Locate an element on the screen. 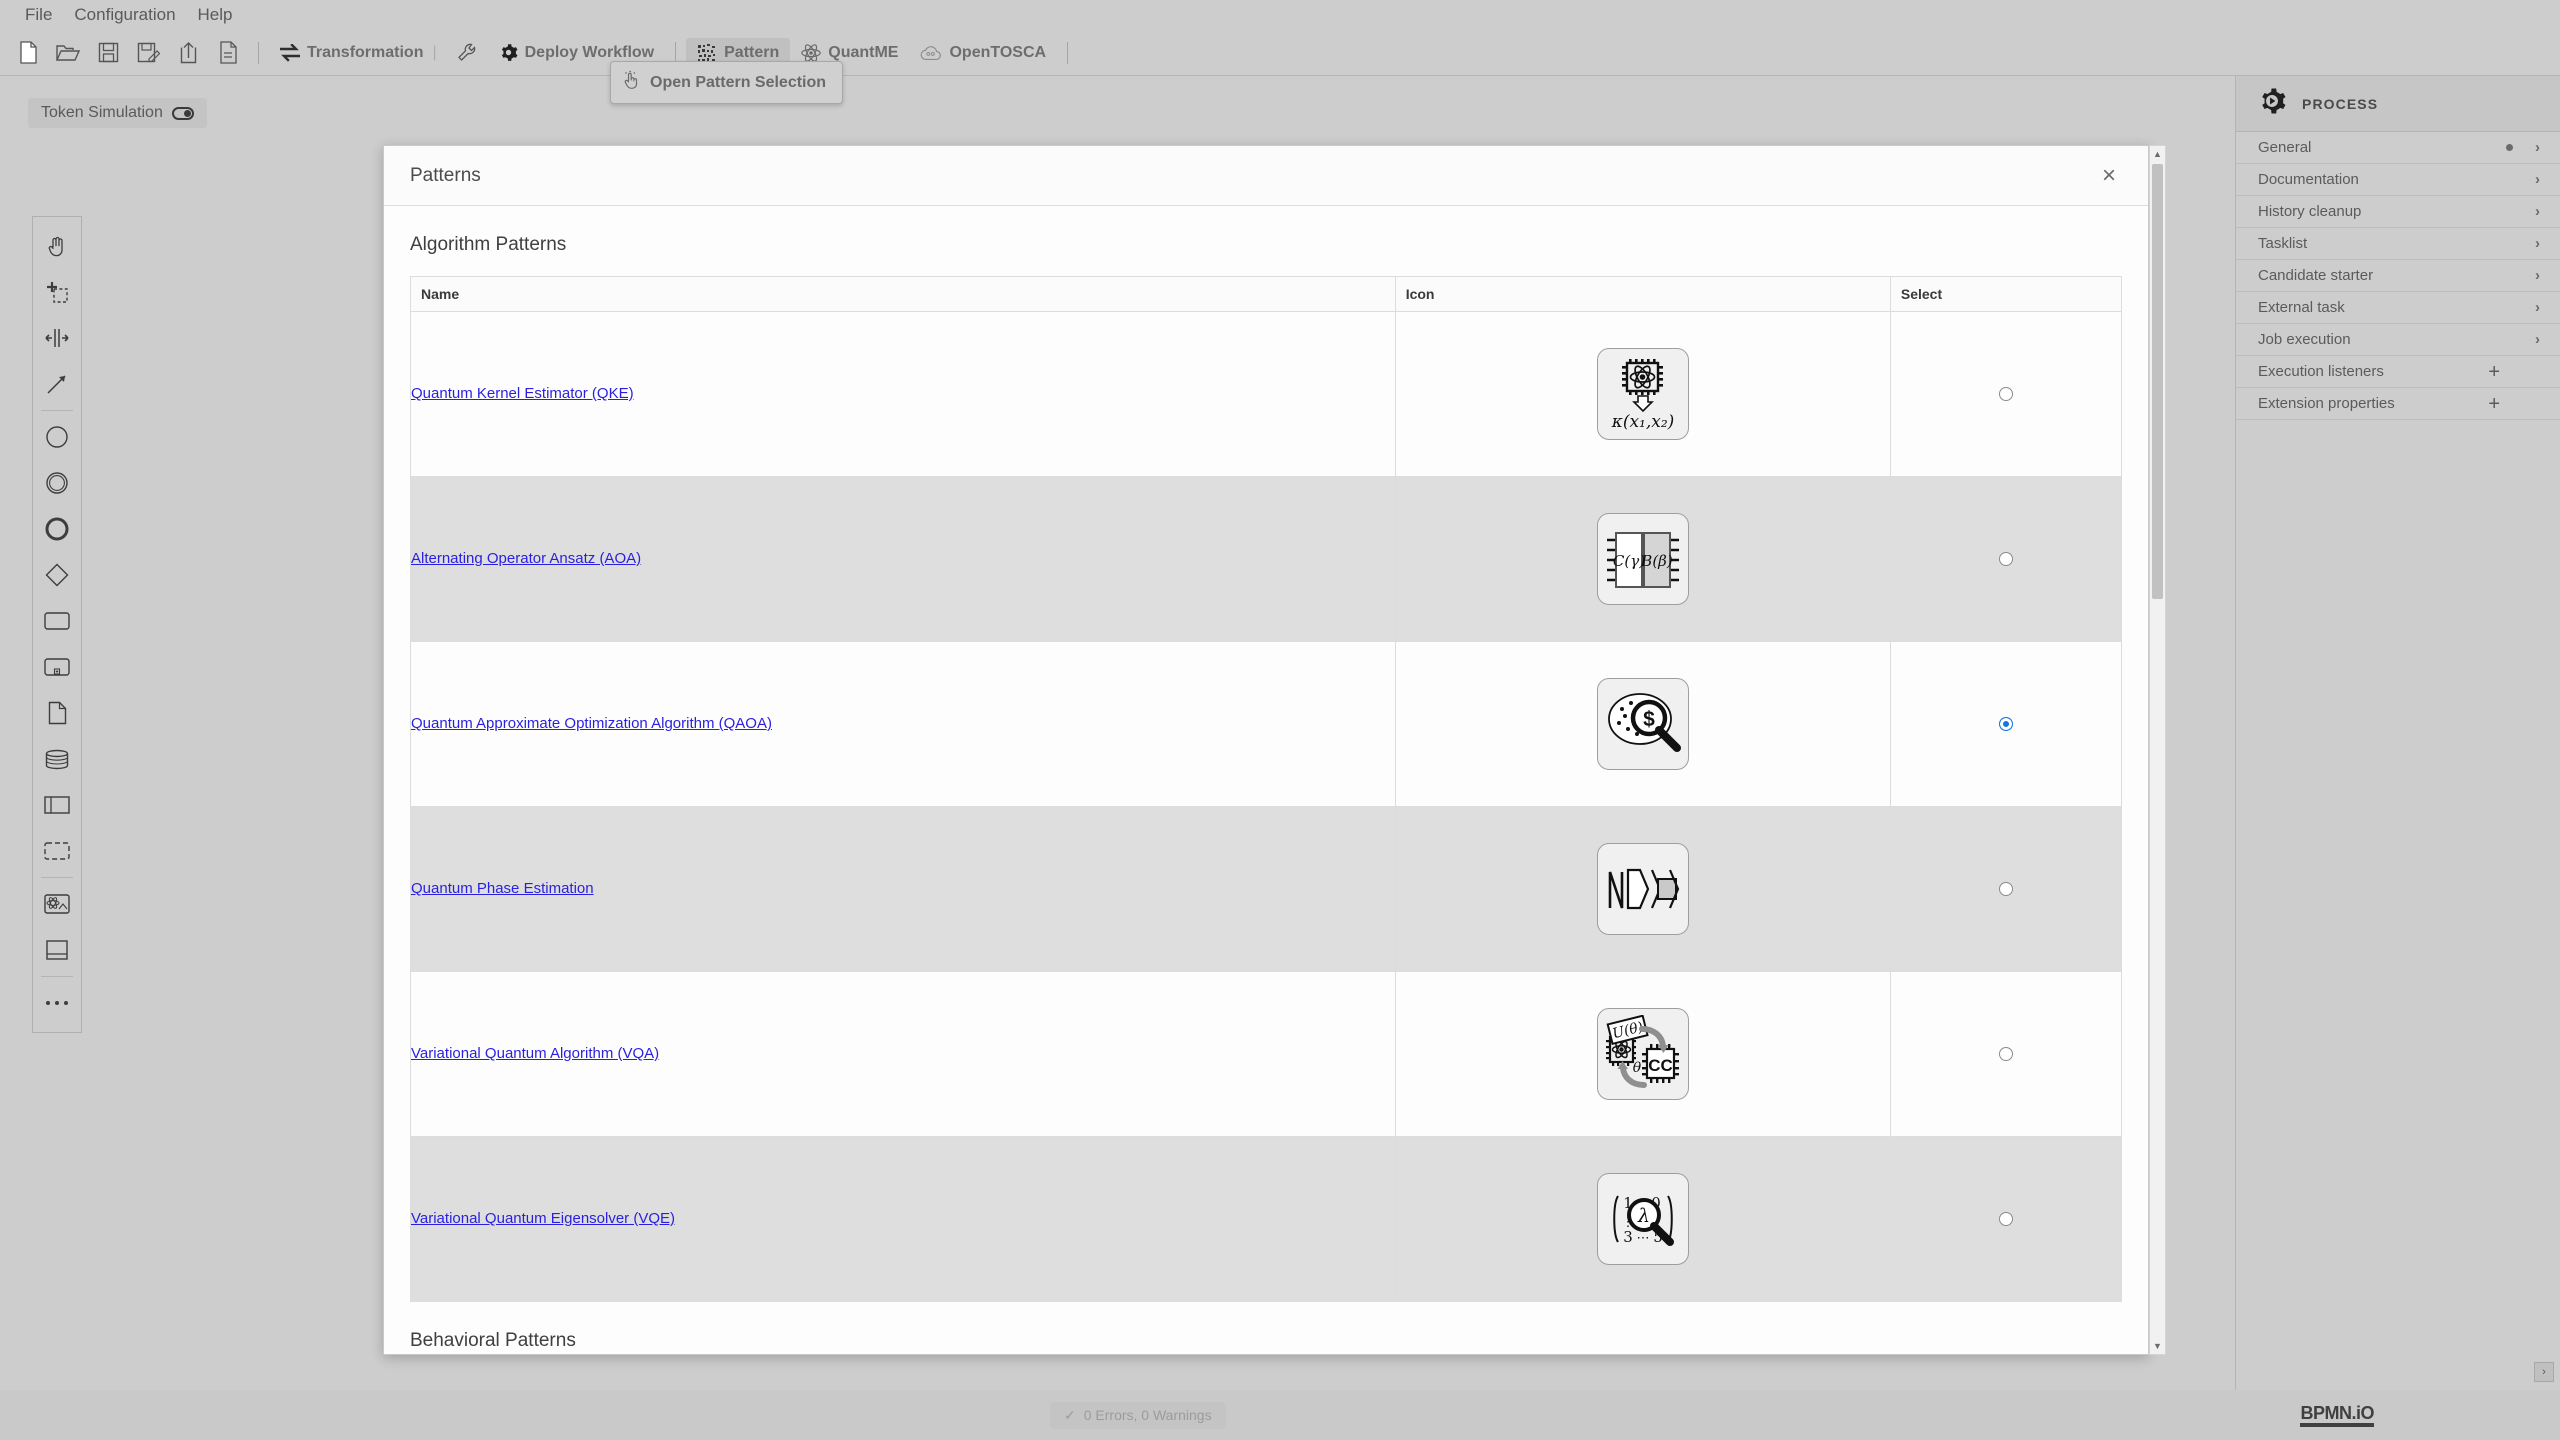 The width and height of the screenshot is (2560, 1440). participant-icon is located at coordinates (57, 805).